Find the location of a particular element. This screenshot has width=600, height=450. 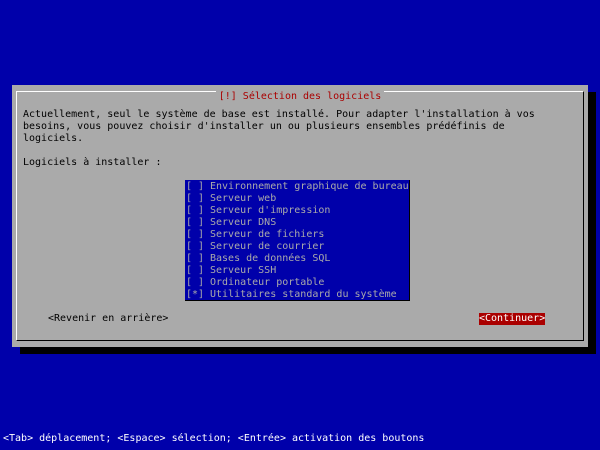

software-item-mail-server: [ ] Serveur de courrier is located at coordinates (297, 247).